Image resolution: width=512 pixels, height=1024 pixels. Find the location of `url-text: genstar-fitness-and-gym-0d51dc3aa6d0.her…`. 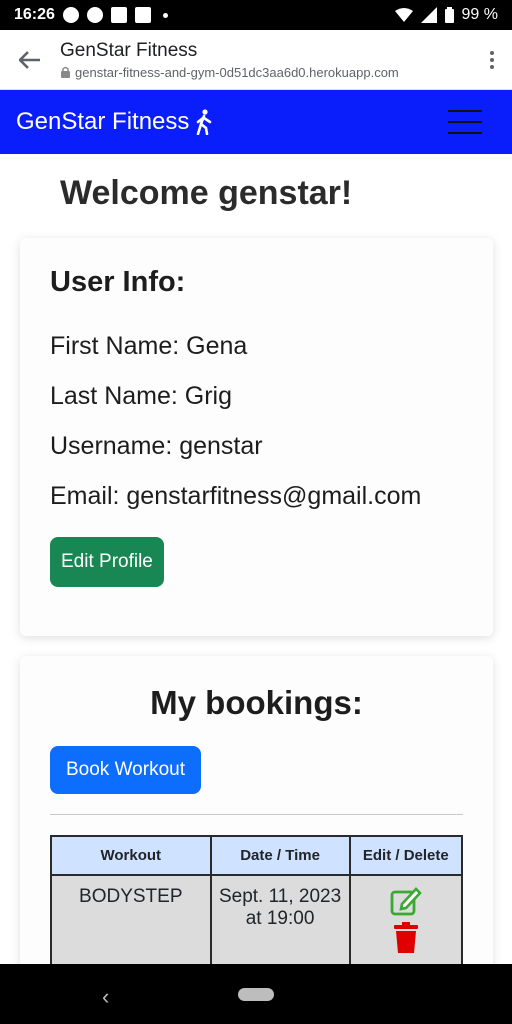

url-text: genstar-fitness-and-gym-0d51dc3aa6d0.her… is located at coordinates (237, 72).